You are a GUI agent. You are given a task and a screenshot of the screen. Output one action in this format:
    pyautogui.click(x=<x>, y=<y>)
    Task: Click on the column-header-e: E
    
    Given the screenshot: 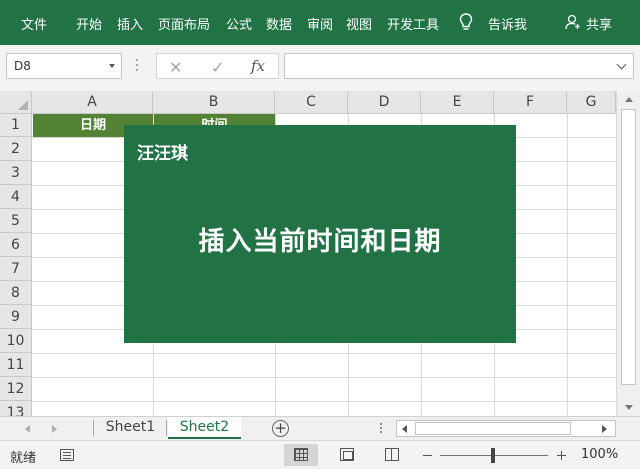 What is the action you would take?
    pyautogui.click(x=457, y=102)
    